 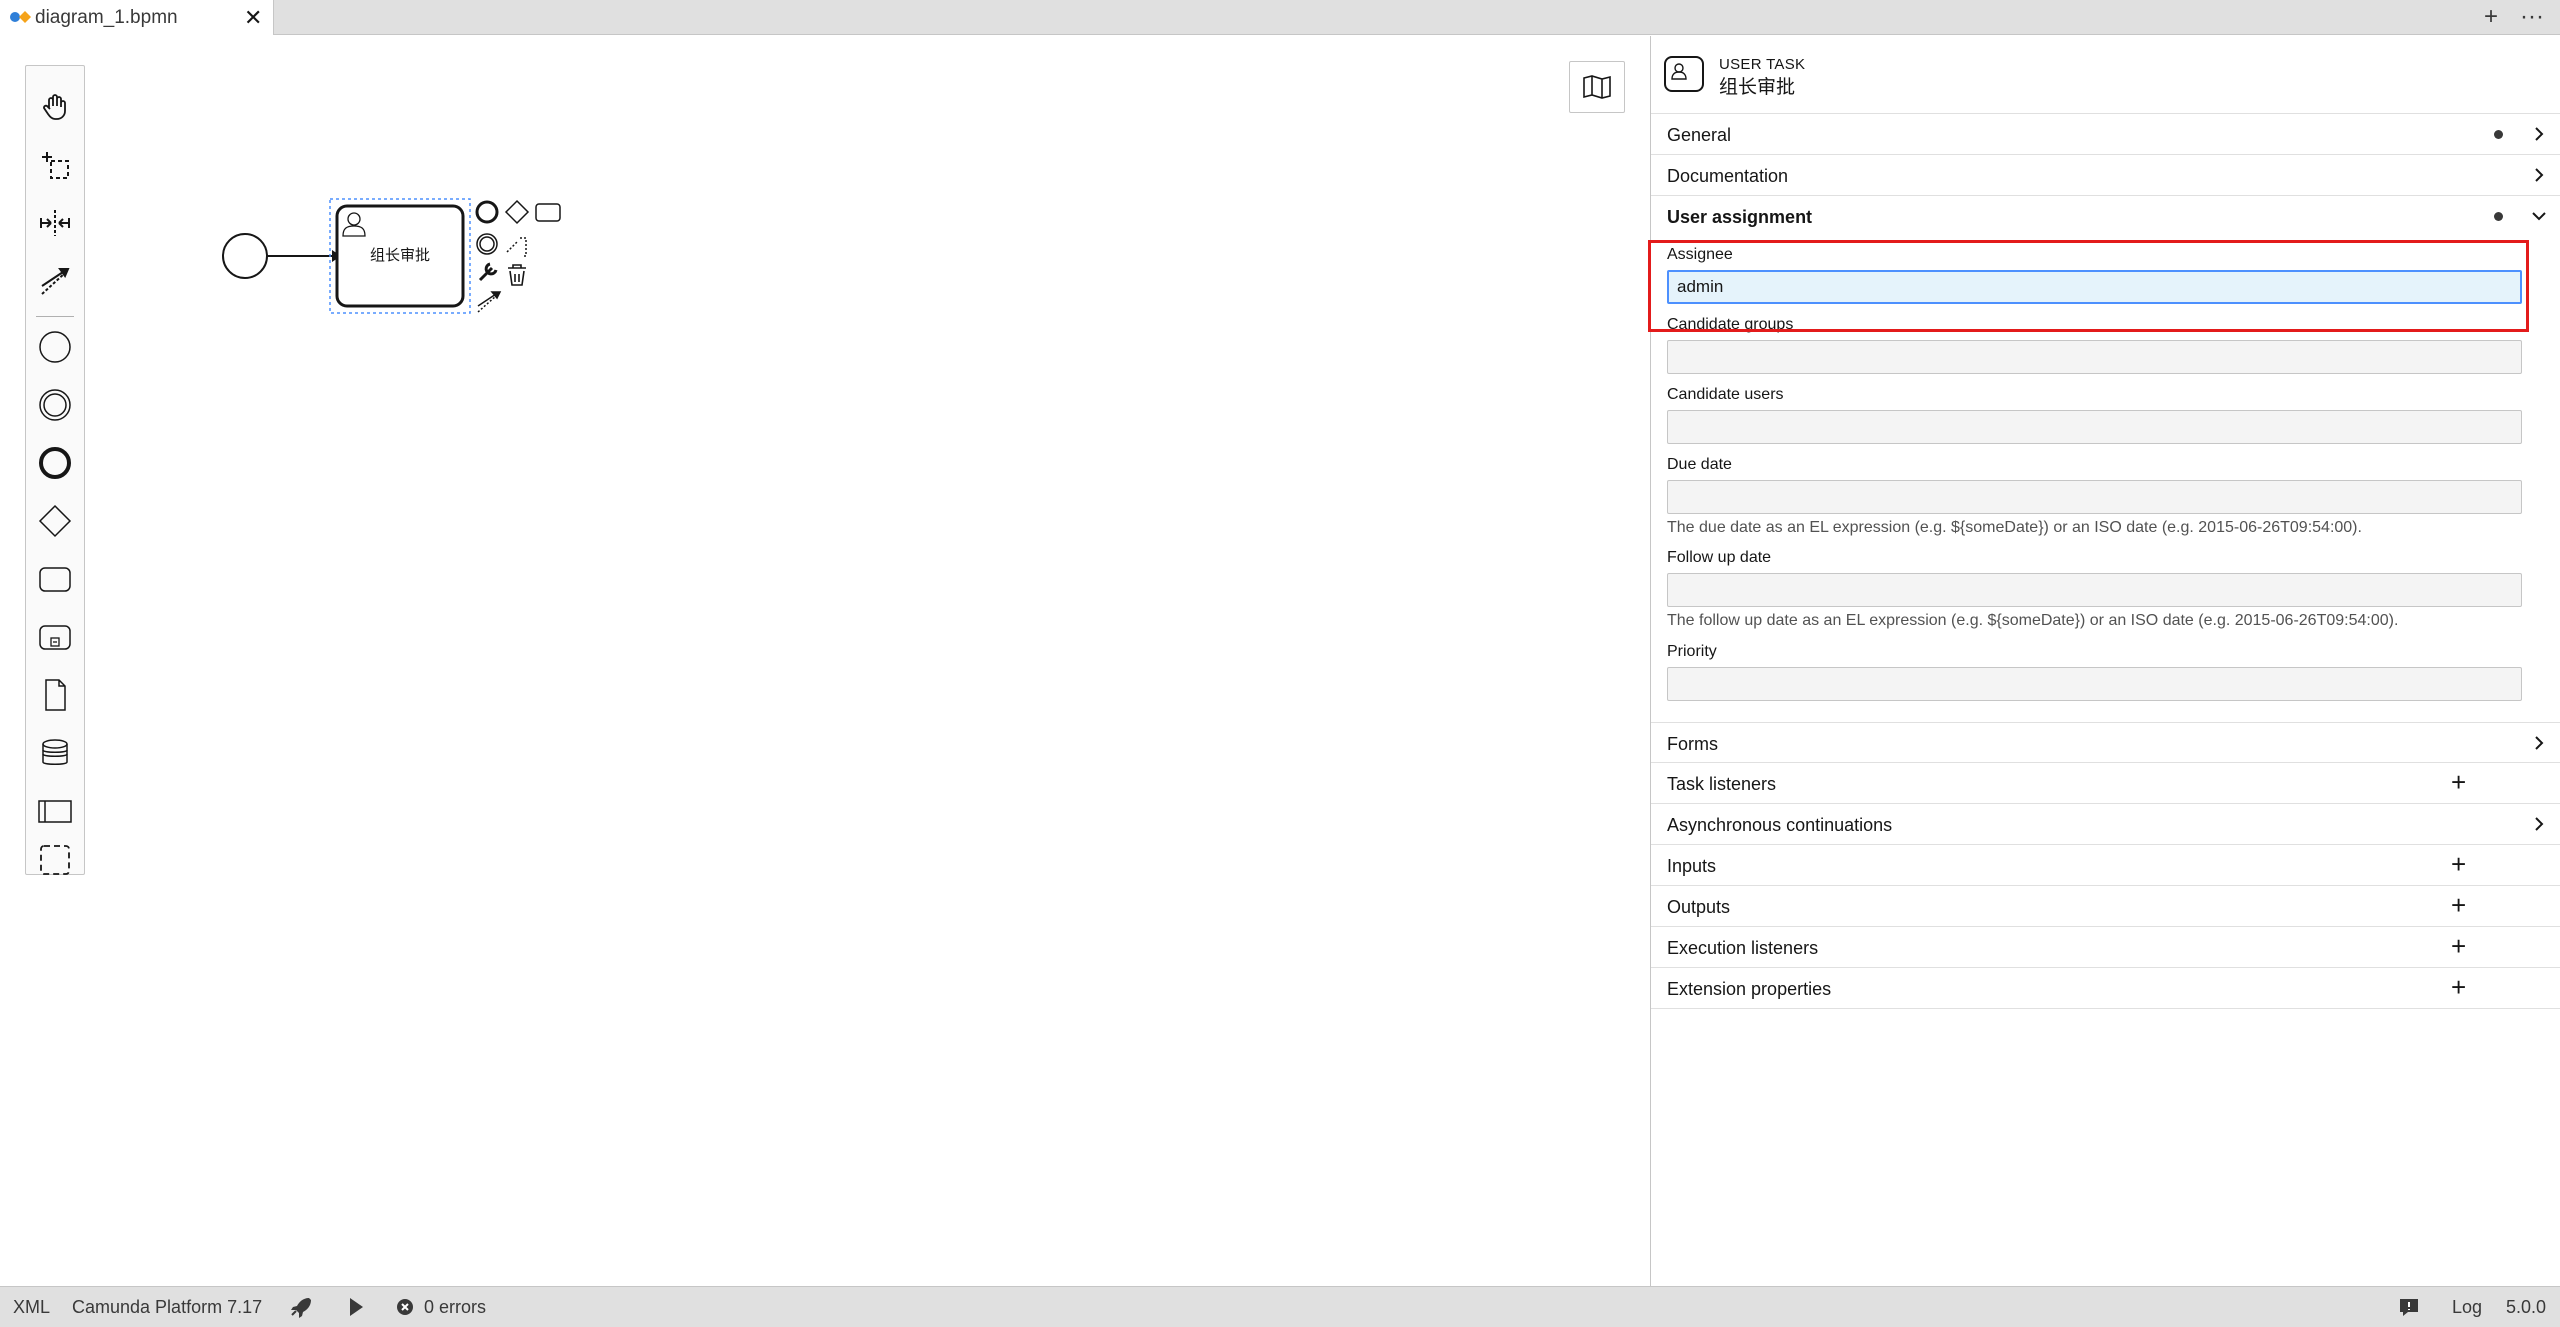 I want to click on user-task: 组长审批, so click(x=400, y=256).